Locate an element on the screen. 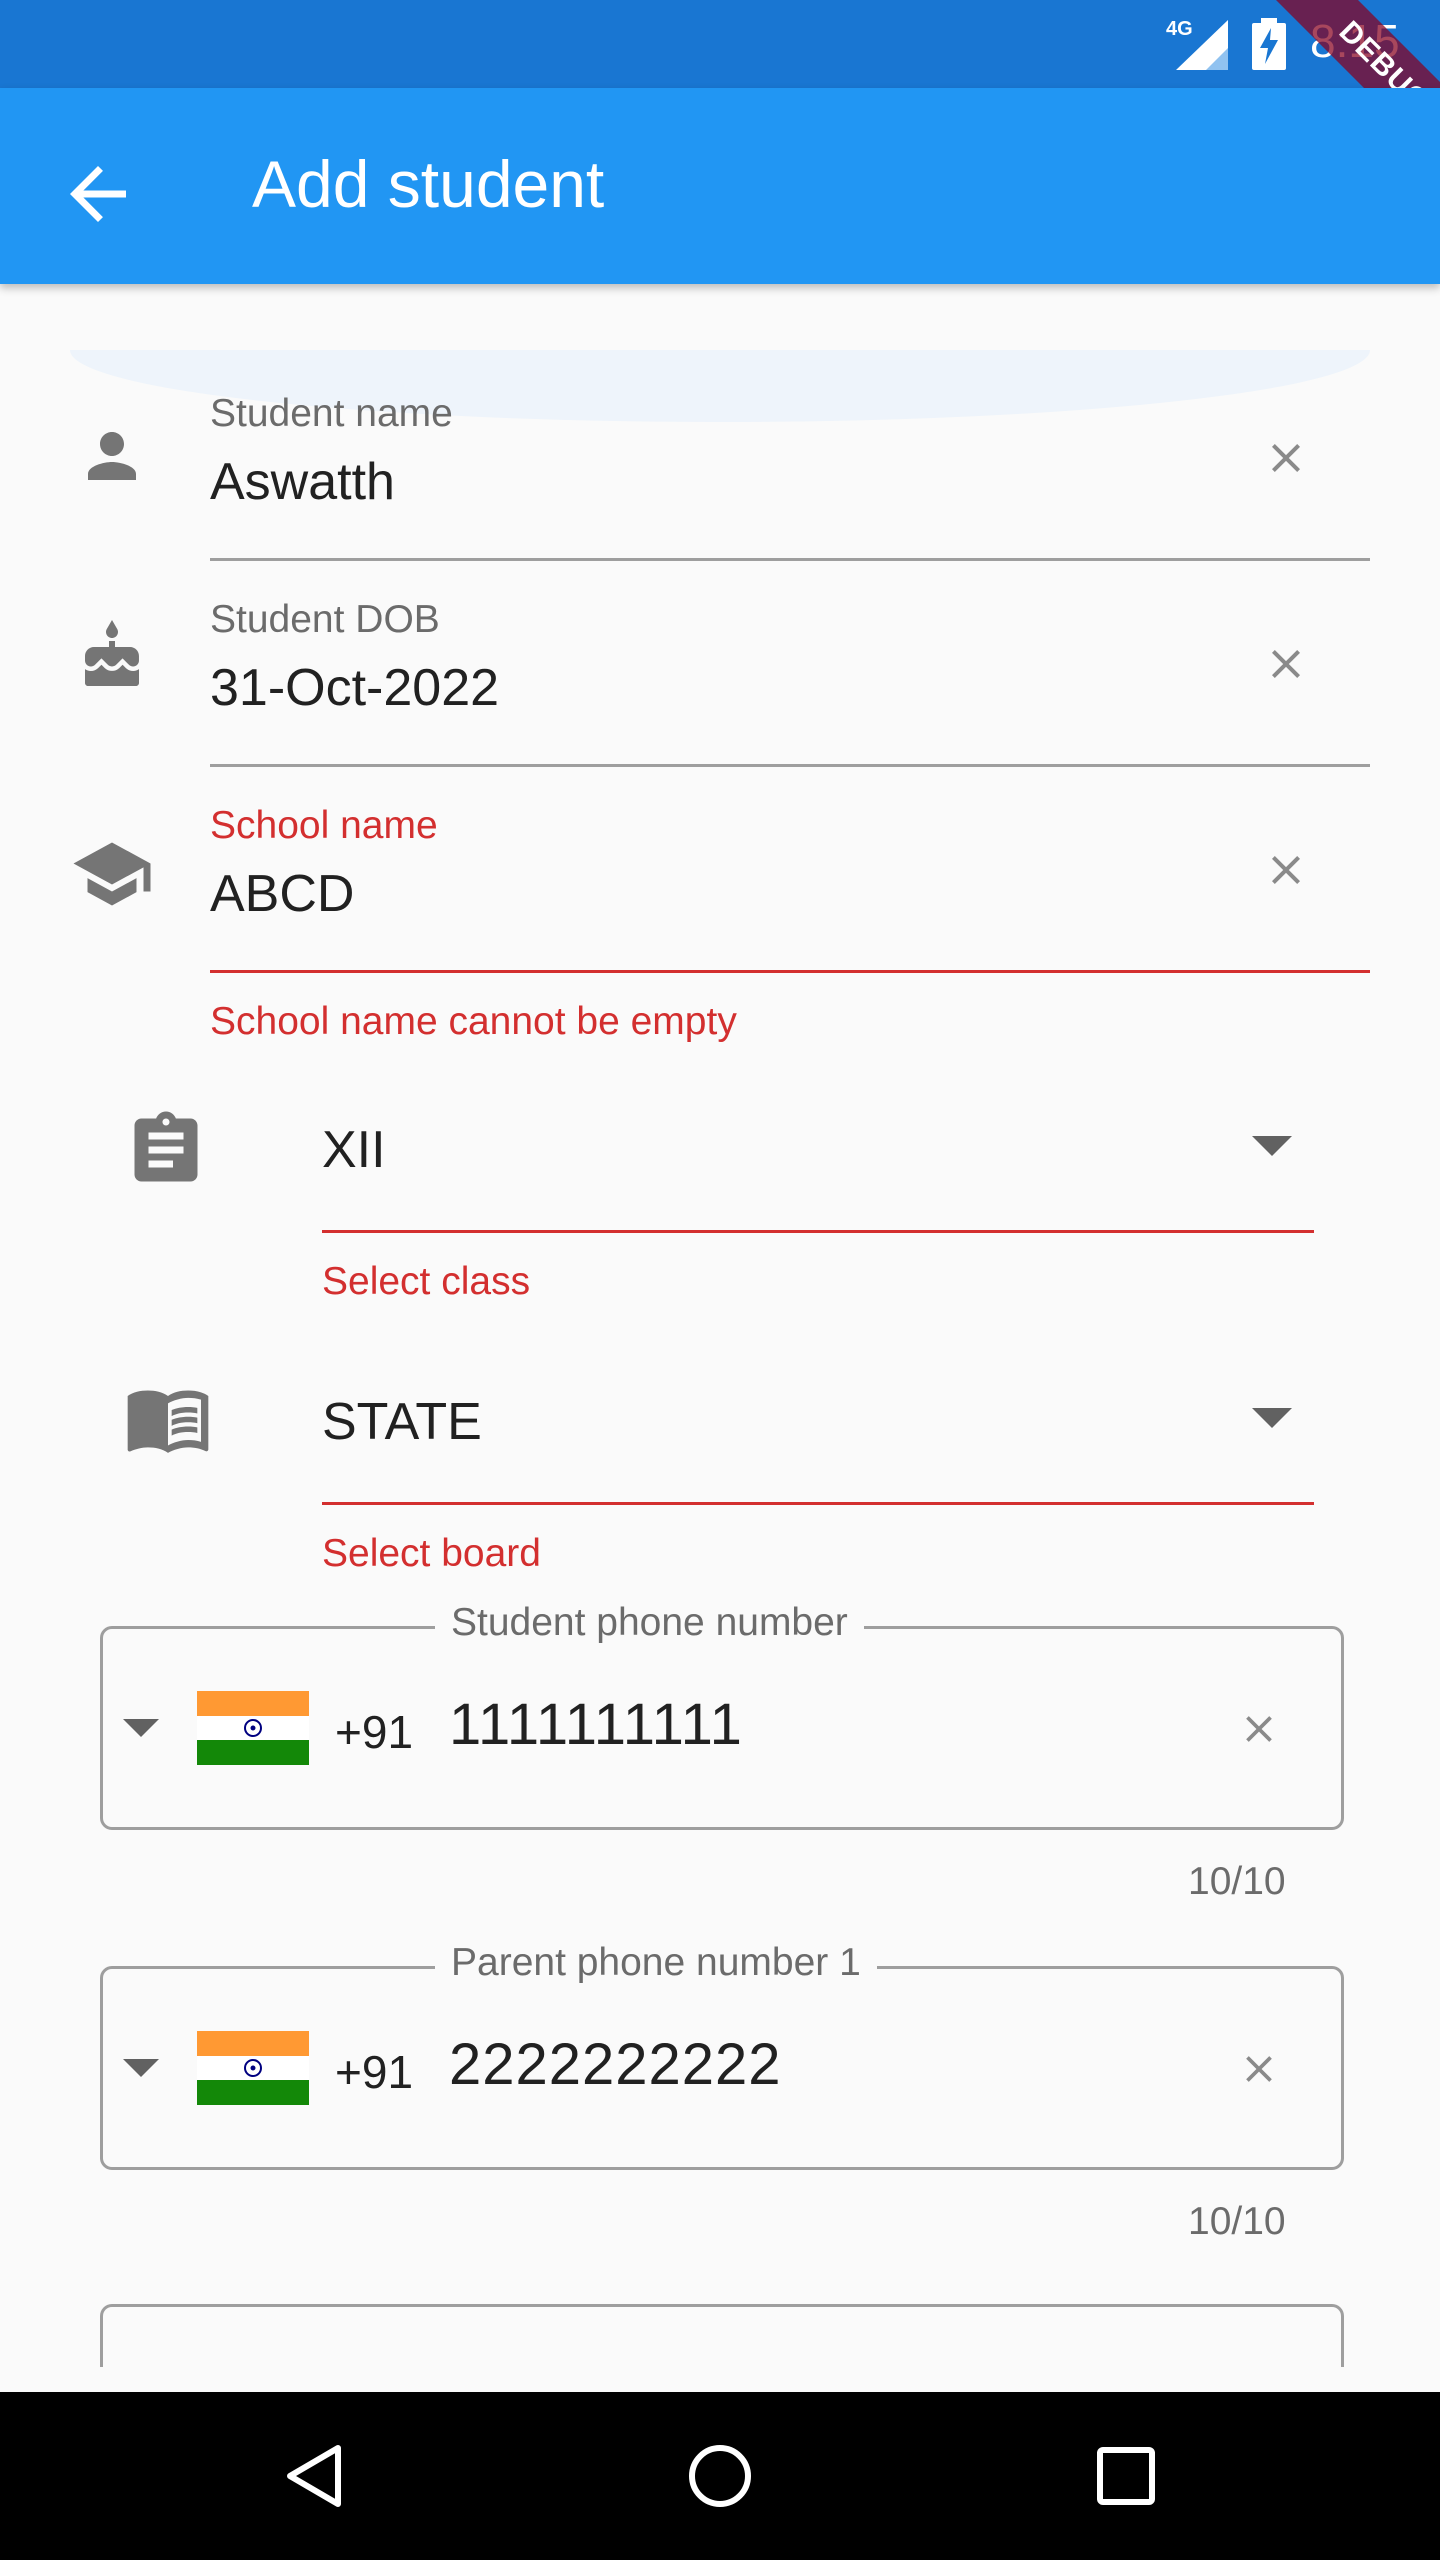  board-selected-value: STATE is located at coordinates (402, 1422).